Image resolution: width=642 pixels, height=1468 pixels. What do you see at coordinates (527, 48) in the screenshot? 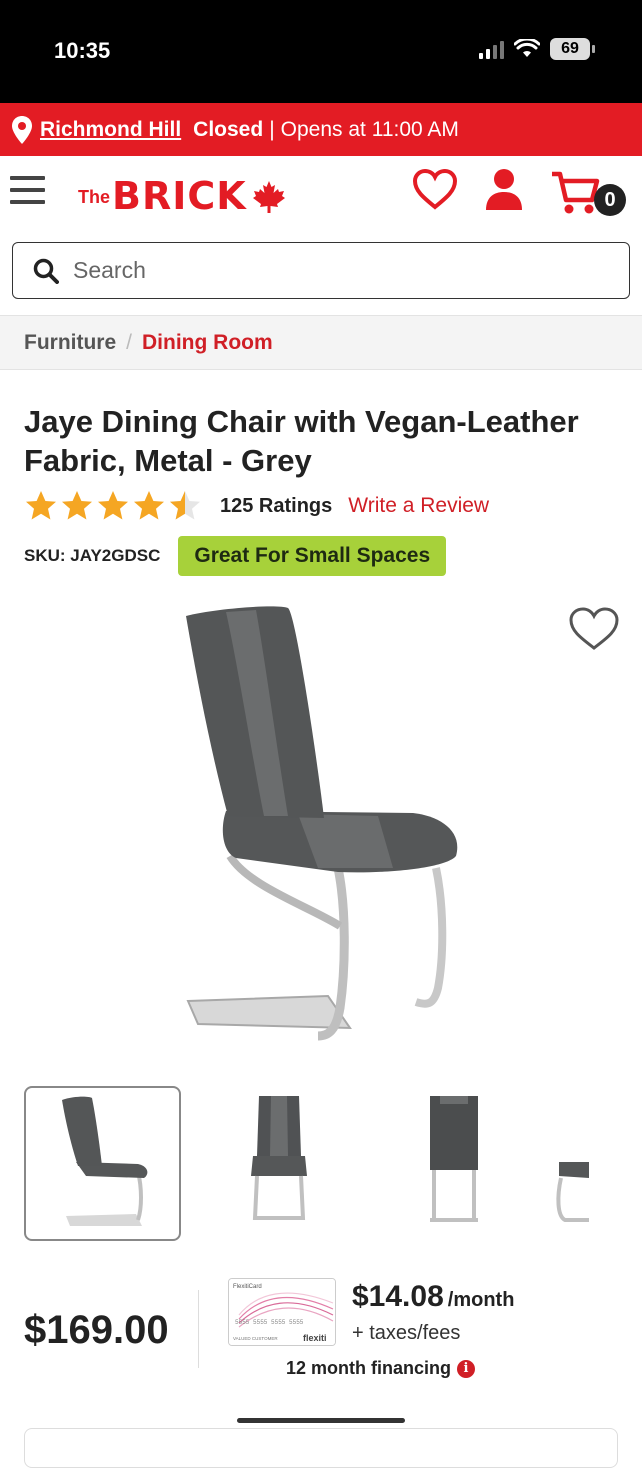
I see `wifi-icon` at bounding box center [527, 48].